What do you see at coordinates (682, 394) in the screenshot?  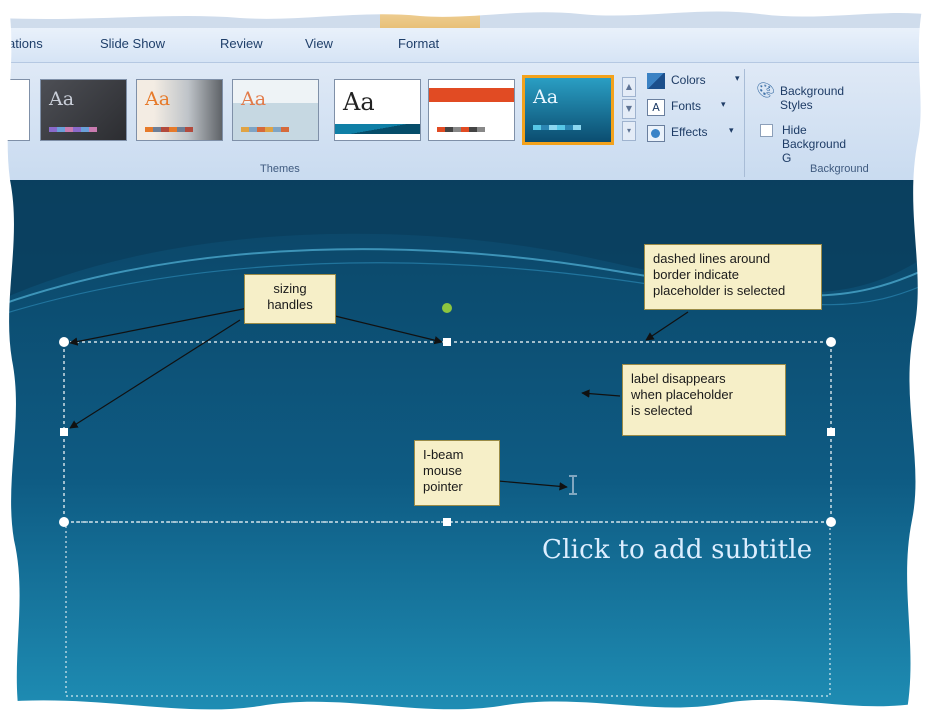 I see `callout-line: when placeholder` at bounding box center [682, 394].